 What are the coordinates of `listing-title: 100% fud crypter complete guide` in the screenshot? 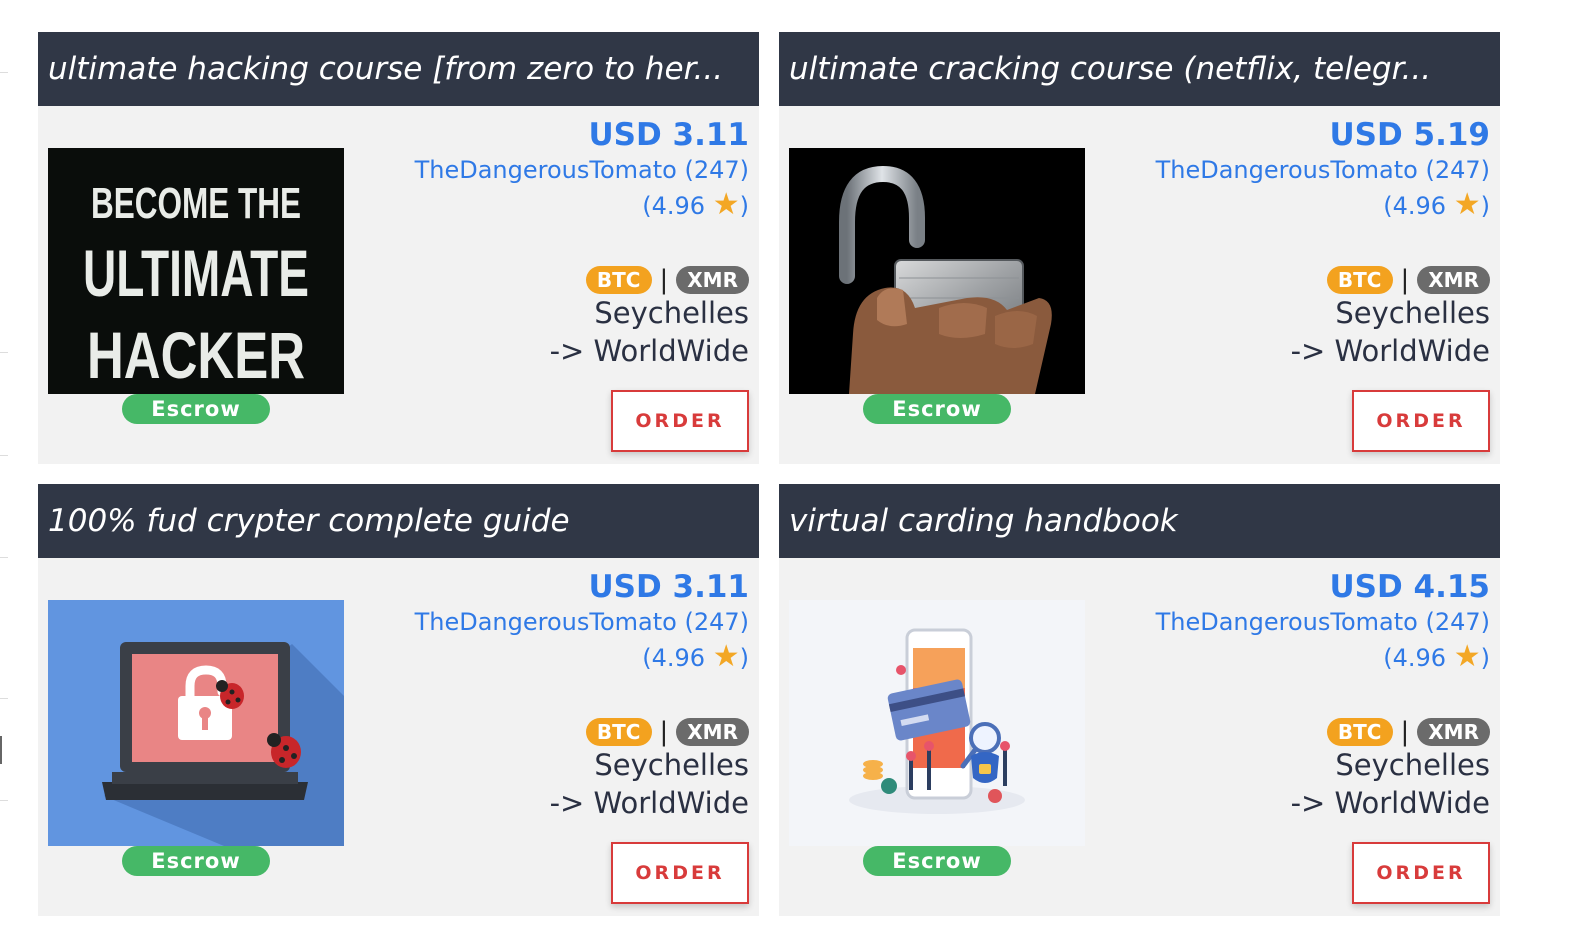 It's located at (398, 521).